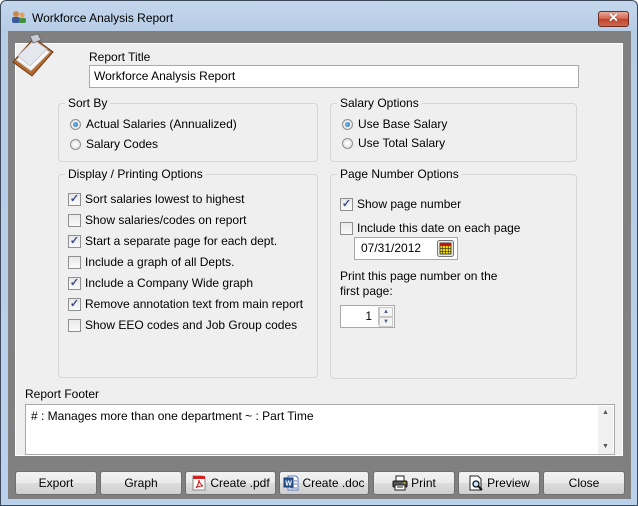  What do you see at coordinates (333, 483) in the screenshot?
I see `create-doc-label: Create .doc` at bounding box center [333, 483].